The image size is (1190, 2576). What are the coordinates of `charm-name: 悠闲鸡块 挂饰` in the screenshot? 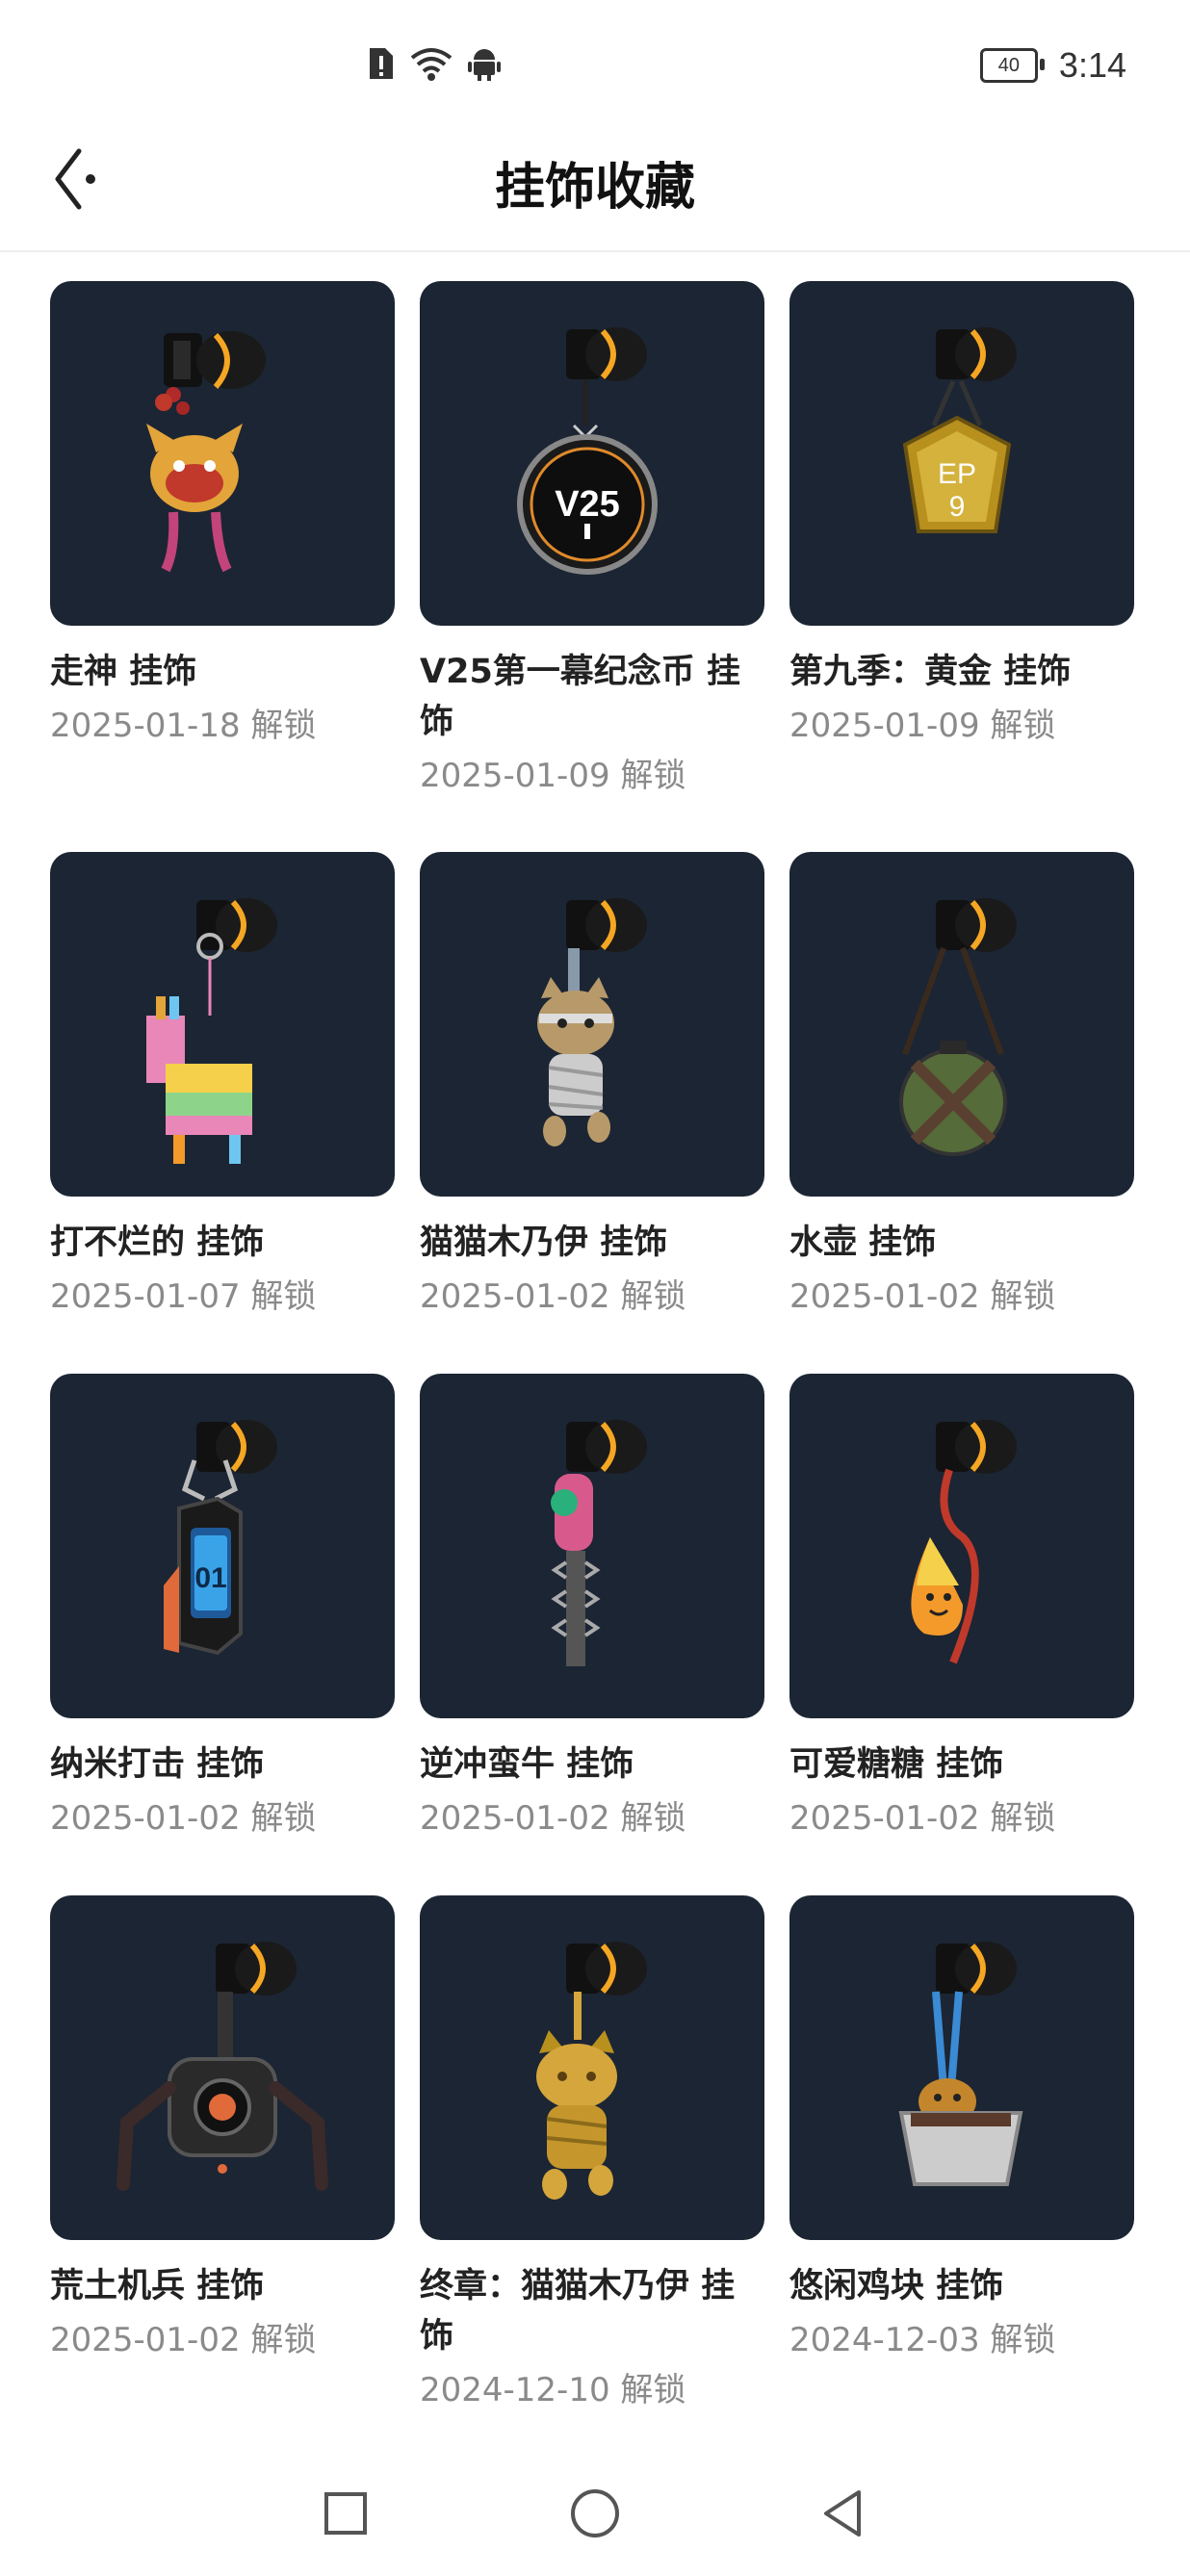 It's located at (897, 2286).